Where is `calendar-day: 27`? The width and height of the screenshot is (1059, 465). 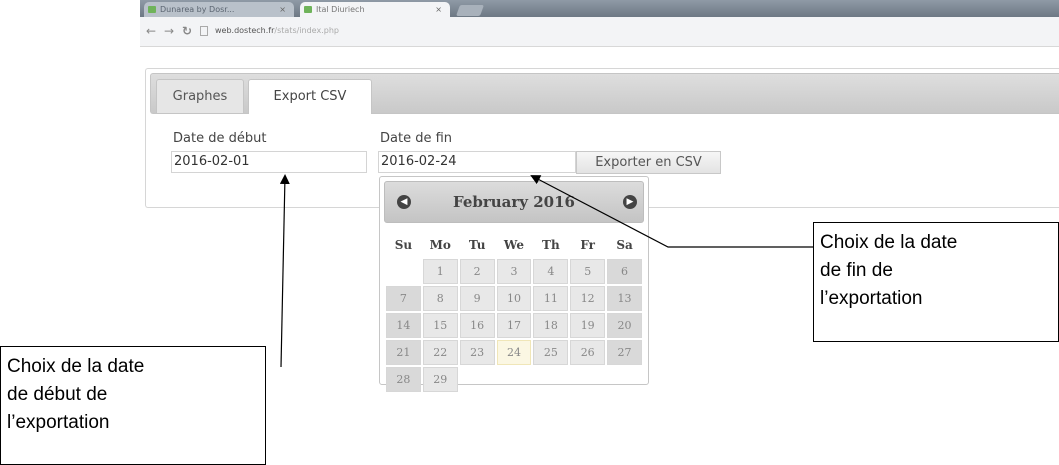 calendar-day: 27 is located at coordinates (624, 352).